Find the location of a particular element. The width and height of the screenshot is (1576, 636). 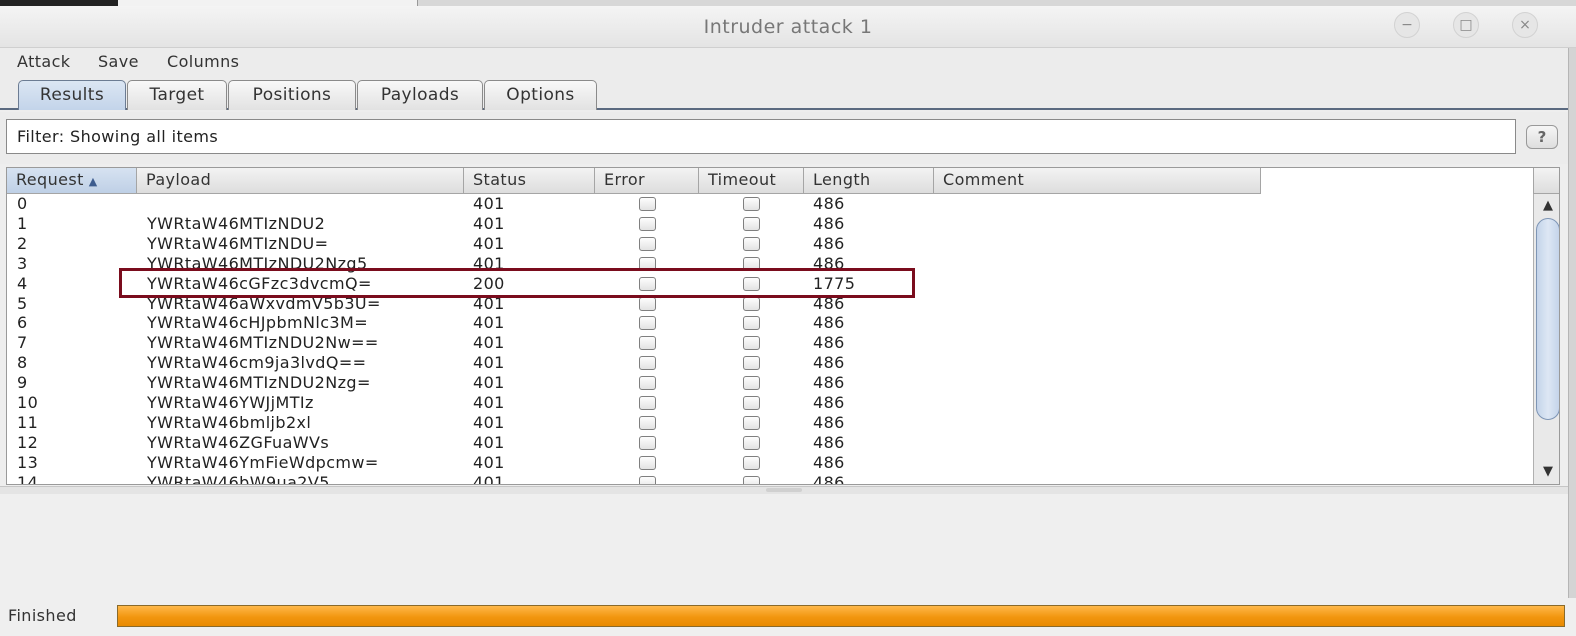

cell-payload: YWRtaW46cm9ja3lvdQ== is located at coordinates (257, 363).